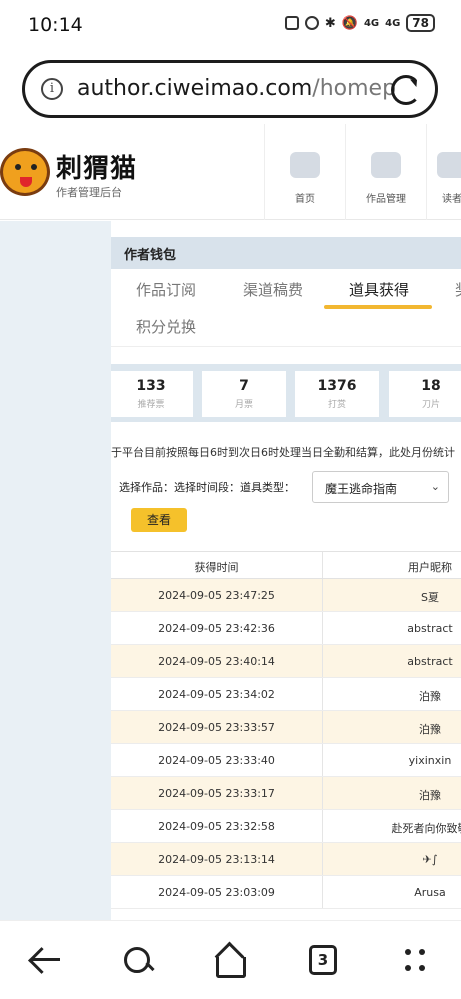  Describe the element at coordinates (286, 308) in the screenshot. I see `wallet-tabs: 作品订阅 渠道稿费 道具获得 奖 积分兑换` at that location.